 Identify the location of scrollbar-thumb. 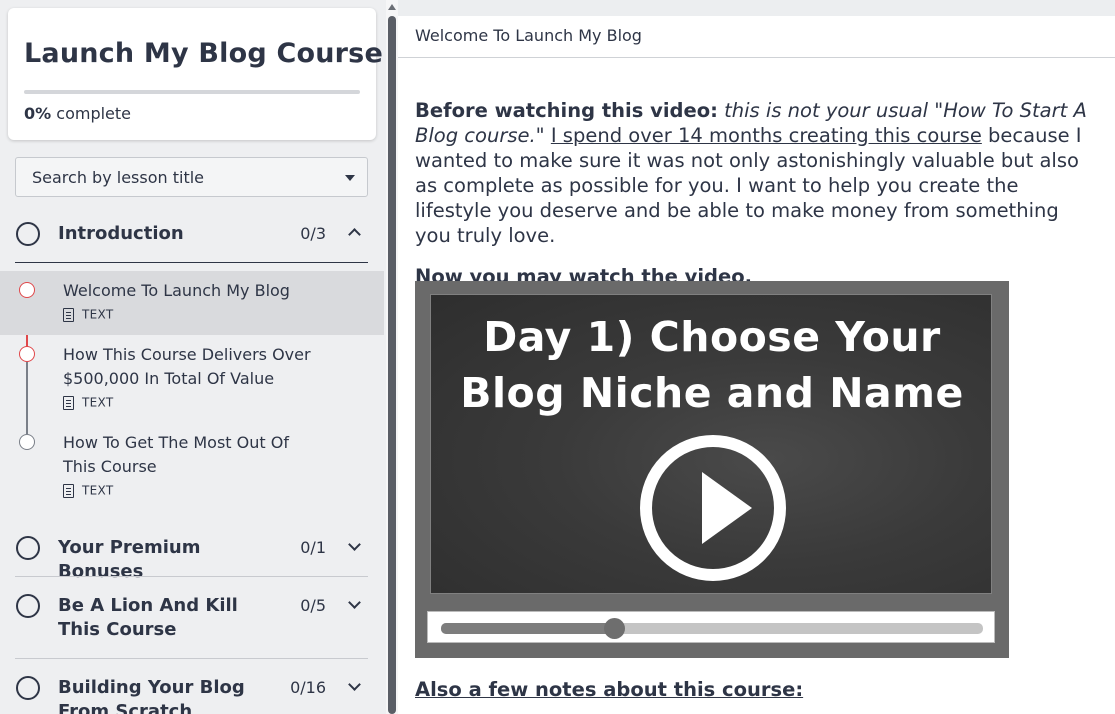
(392, 365).